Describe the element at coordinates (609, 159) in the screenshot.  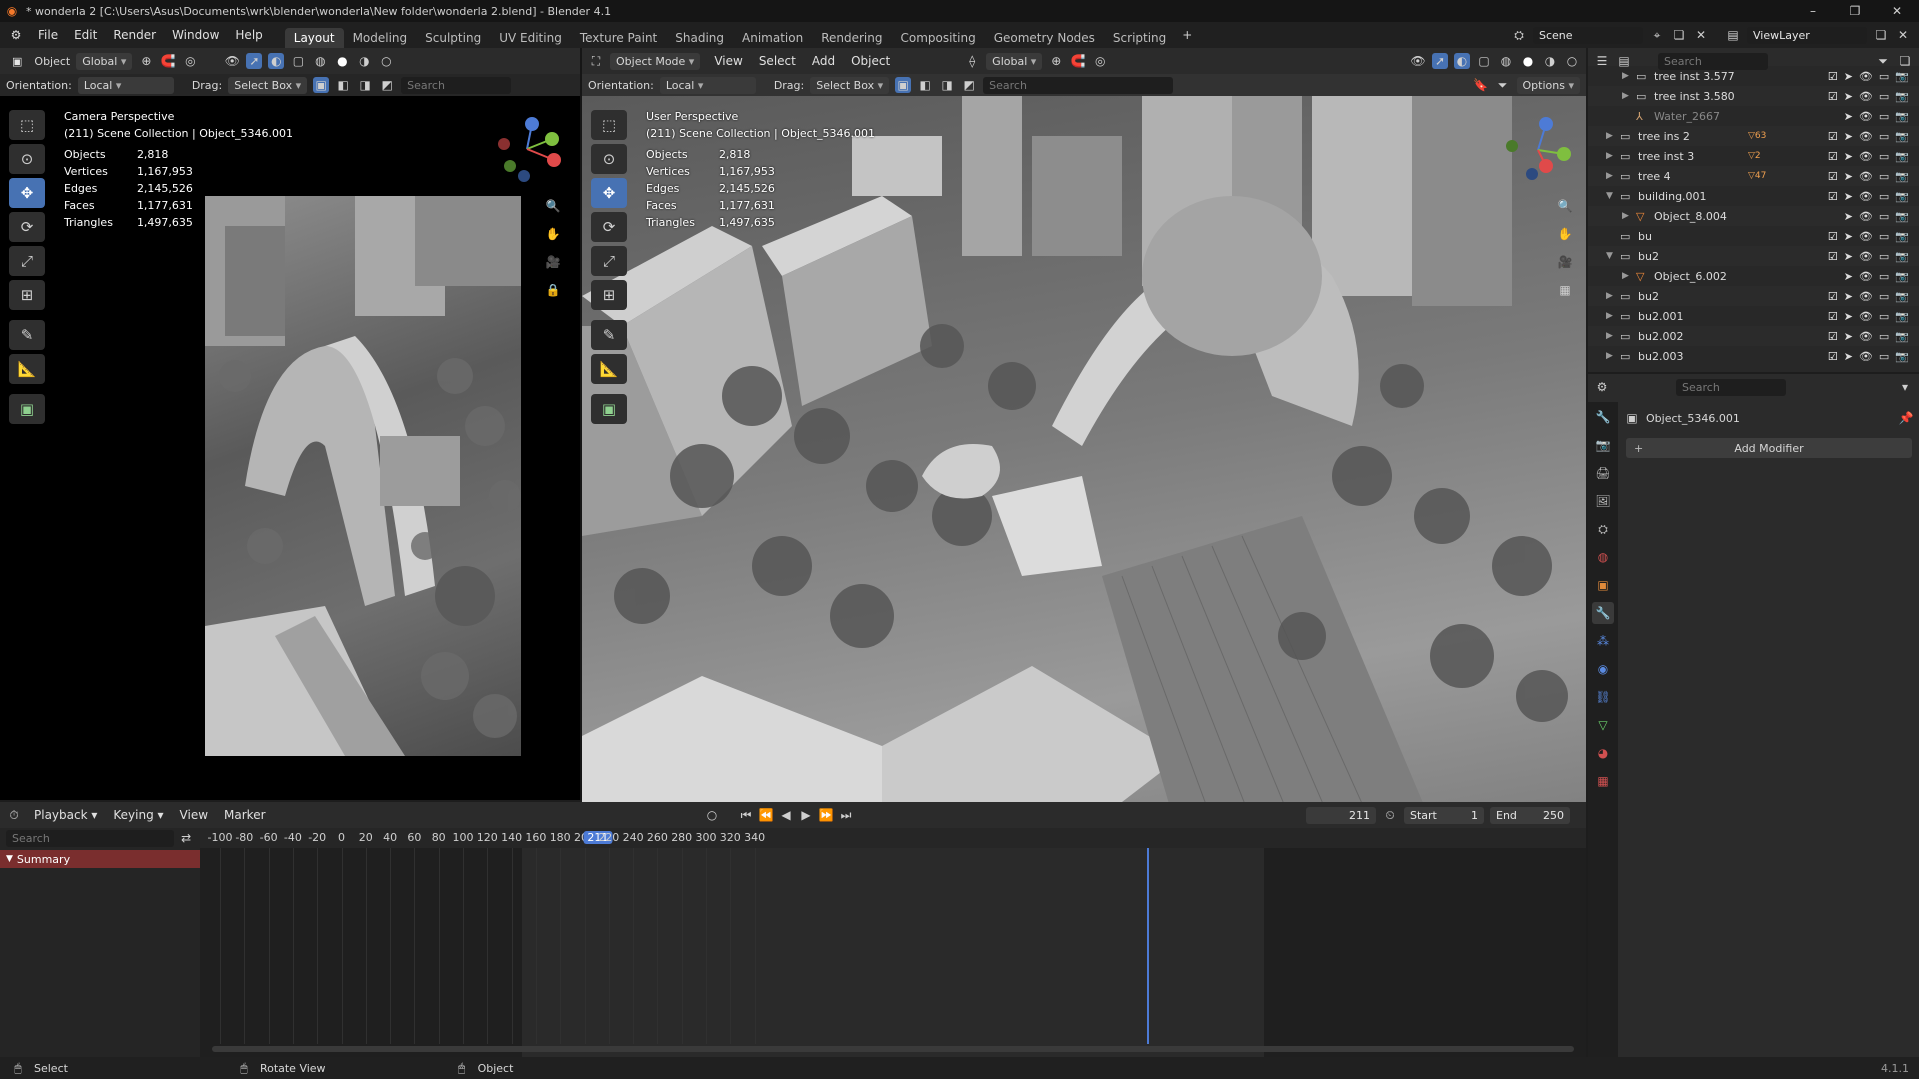
I see `main-cursor-tool-icon: ⊙` at that location.